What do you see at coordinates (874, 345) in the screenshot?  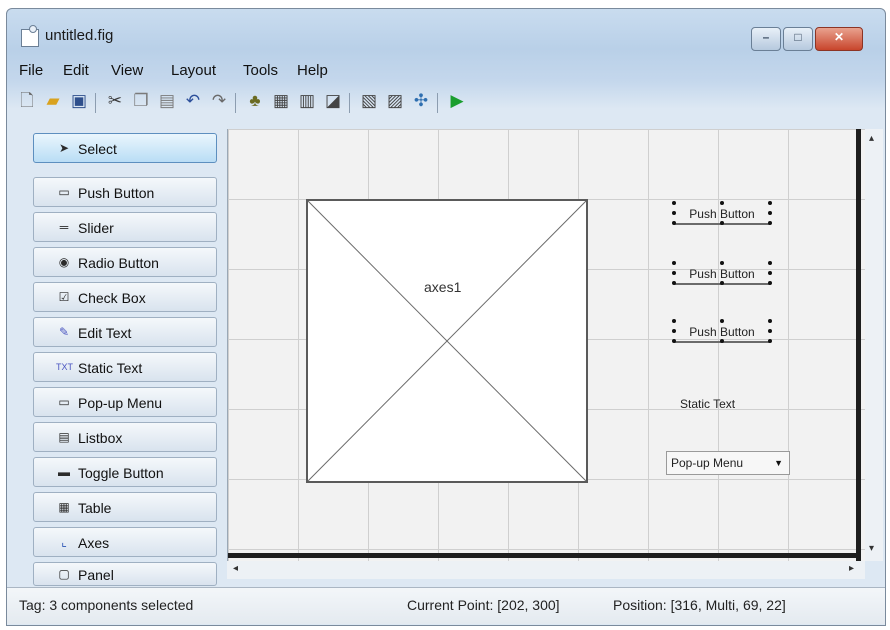 I see `vertical-scrollbar: ▴ ▾` at bounding box center [874, 345].